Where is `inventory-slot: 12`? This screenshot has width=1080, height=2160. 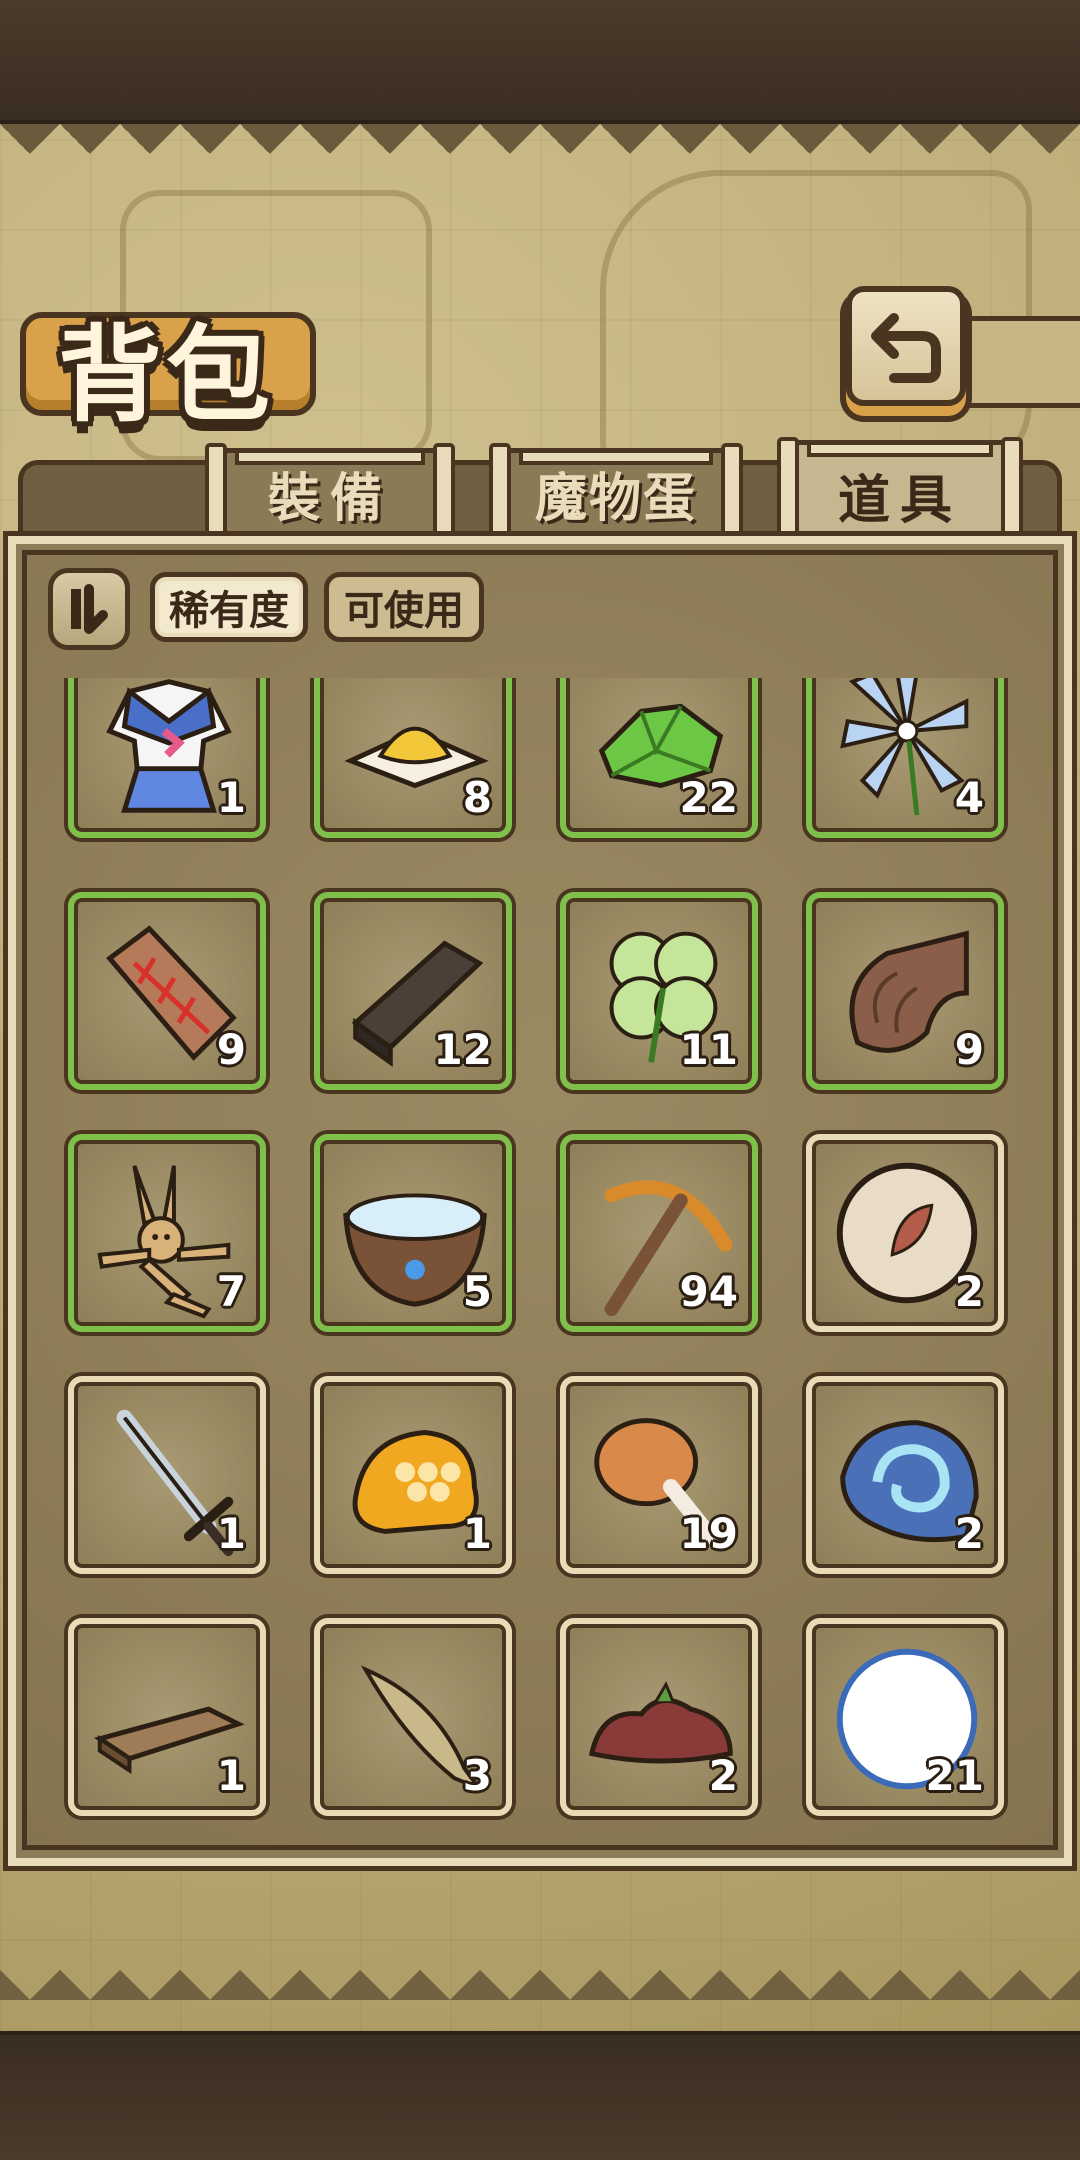 inventory-slot: 12 is located at coordinates (413, 991).